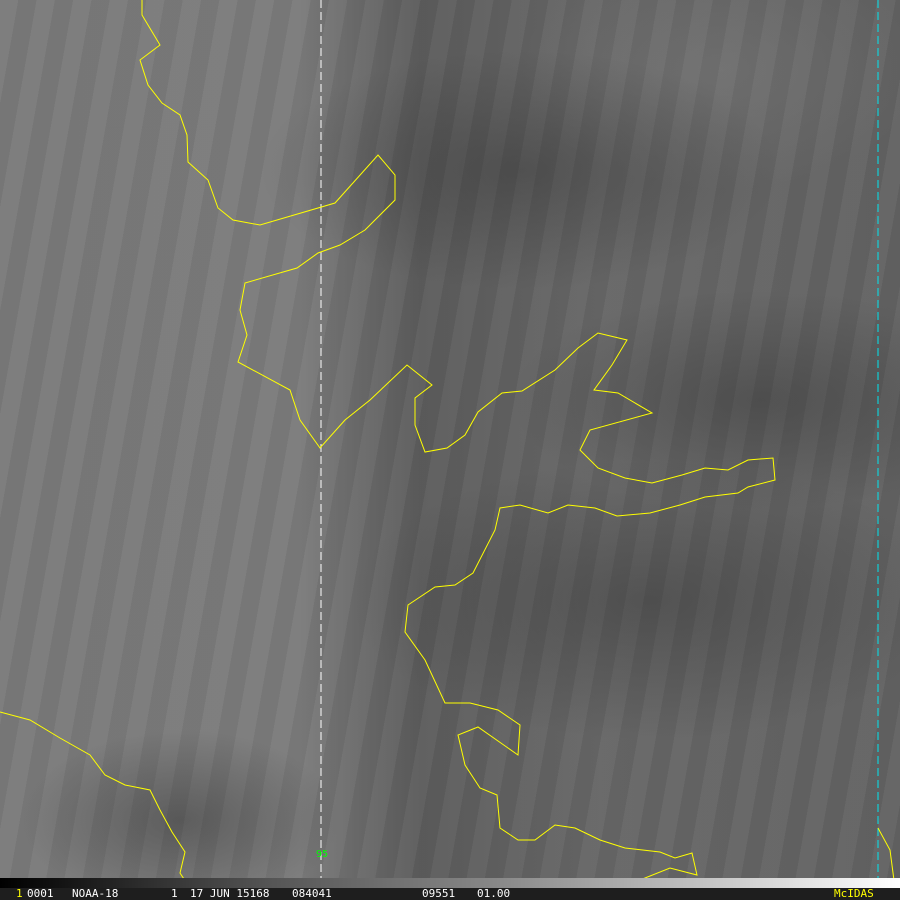 This screenshot has height=900, width=900. I want to click on center-id: 09551, so click(439, 893).